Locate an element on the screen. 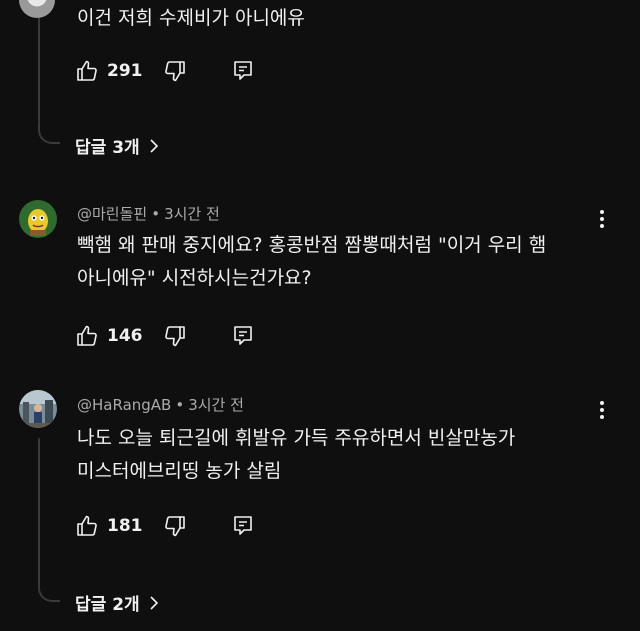 The width and height of the screenshot is (640, 631). like-button: 181 is located at coordinates (119, 526).